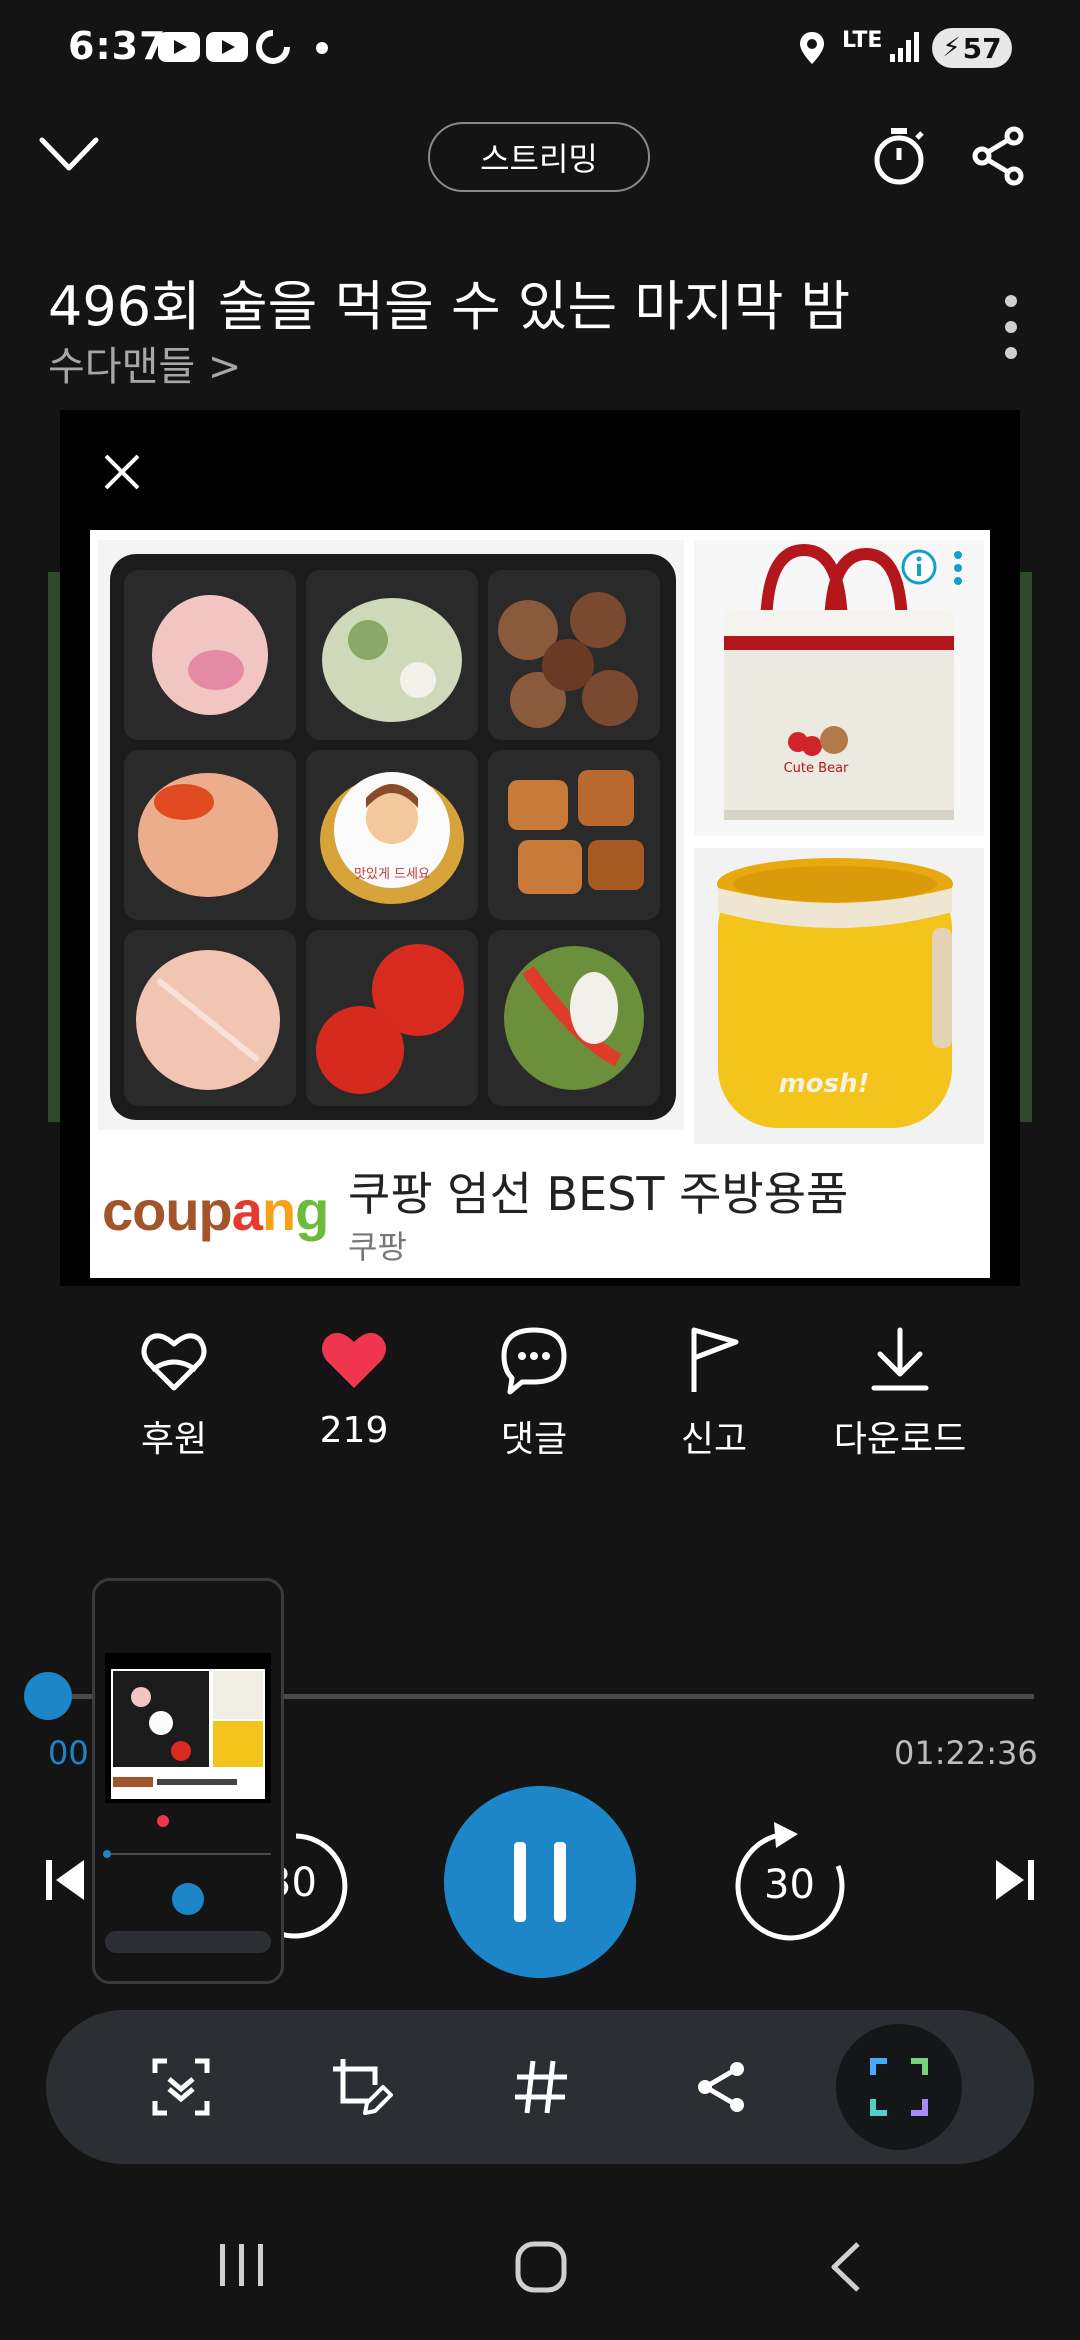 The height and width of the screenshot is (2340, 1080). I want to click on current-time: 00, so click(68, 1753).